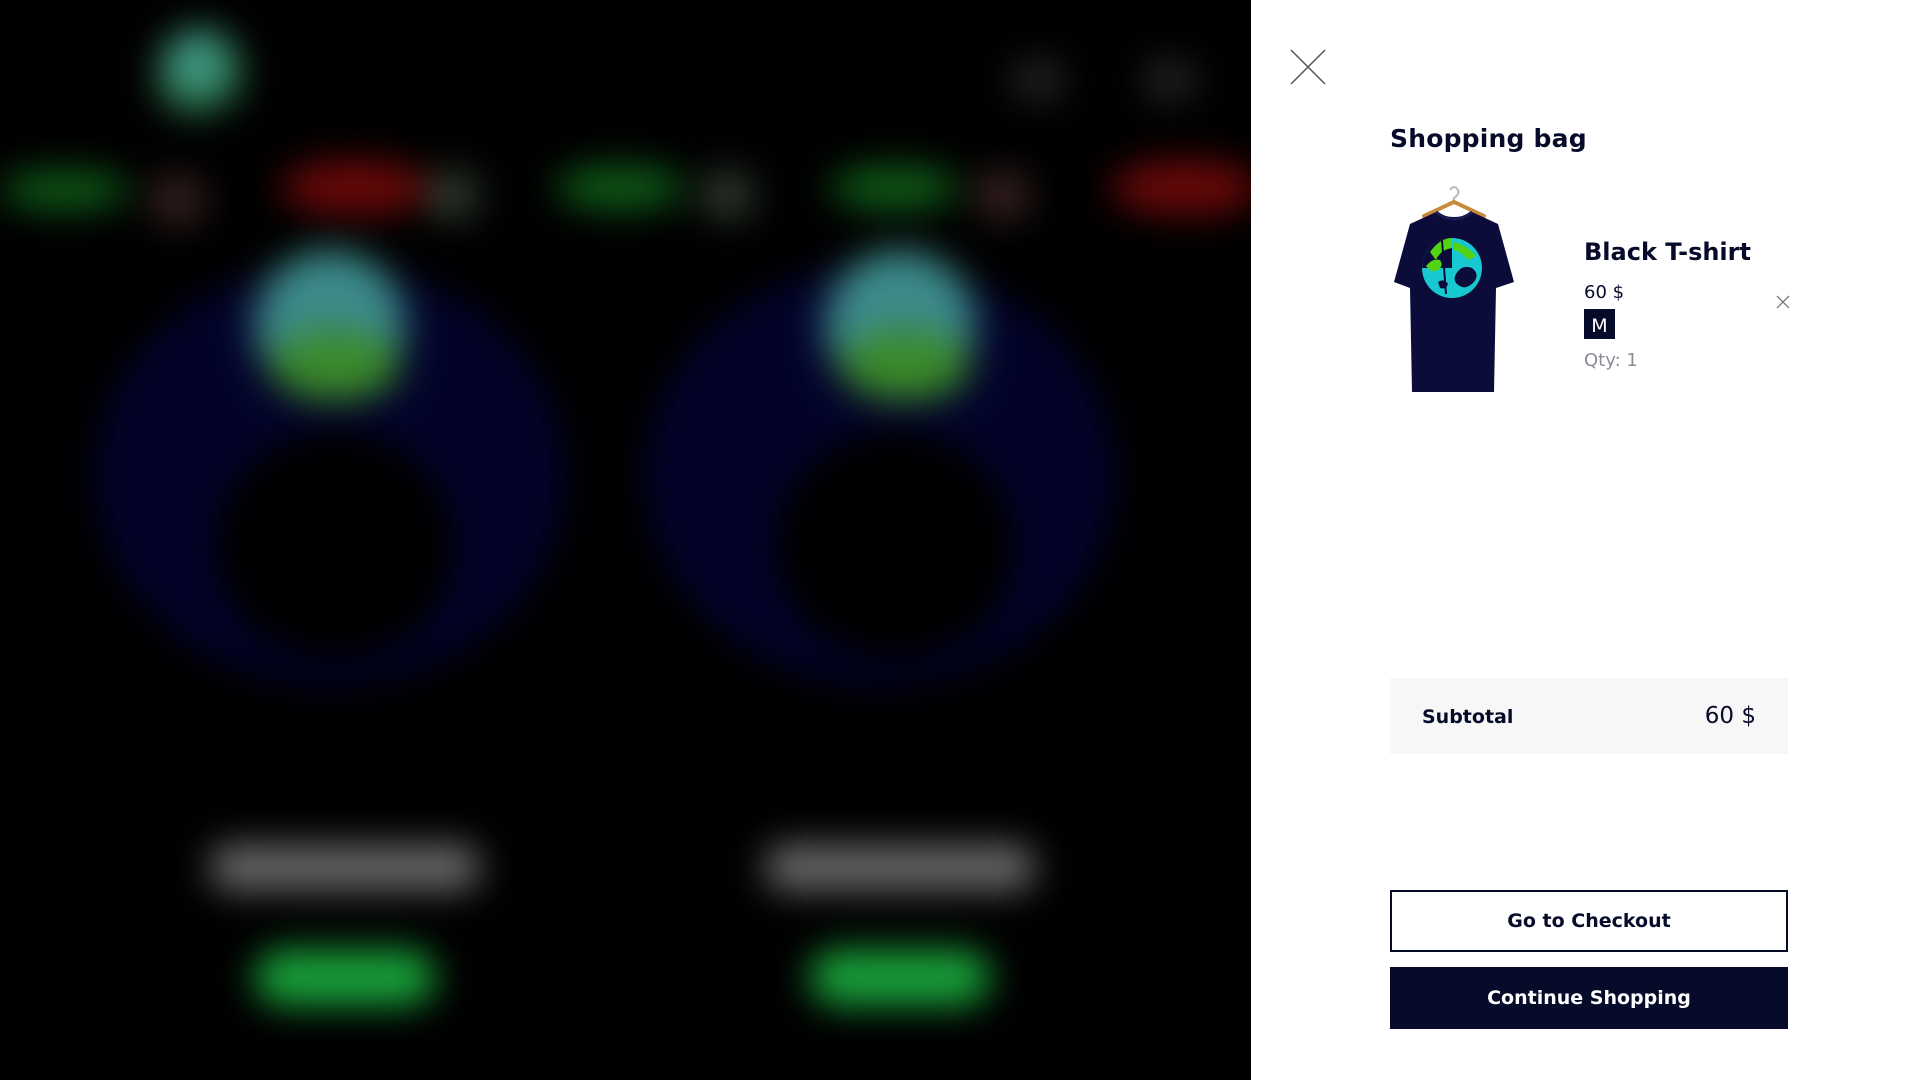  What do you see at coordinates (1589, 716) in the screenshot?
I see `subtotal-row: Subtotal 60 $` at bounding box center [1589, 716].